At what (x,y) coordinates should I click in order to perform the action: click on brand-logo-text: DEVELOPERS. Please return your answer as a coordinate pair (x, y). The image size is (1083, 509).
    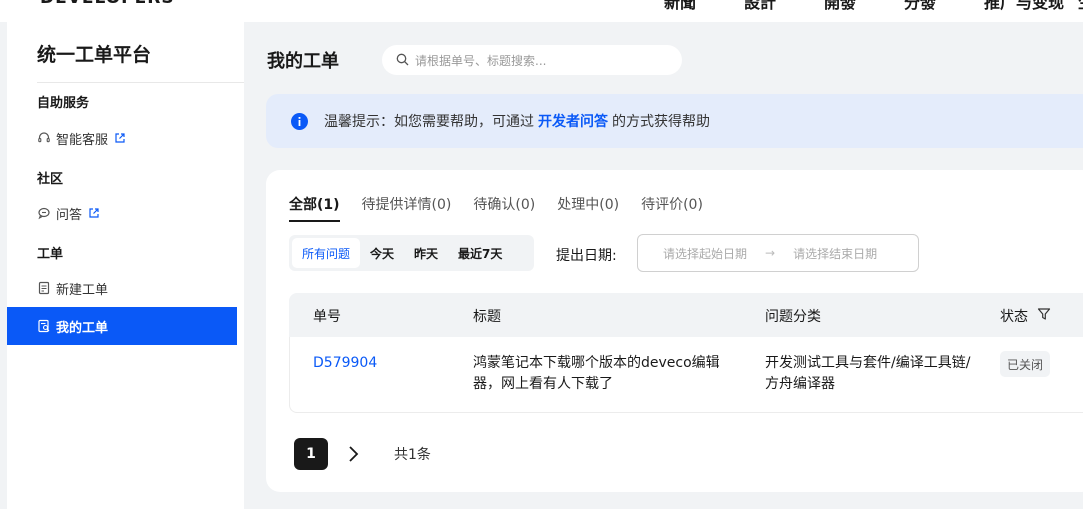
    Looking at the image, I should click on (107, 4).